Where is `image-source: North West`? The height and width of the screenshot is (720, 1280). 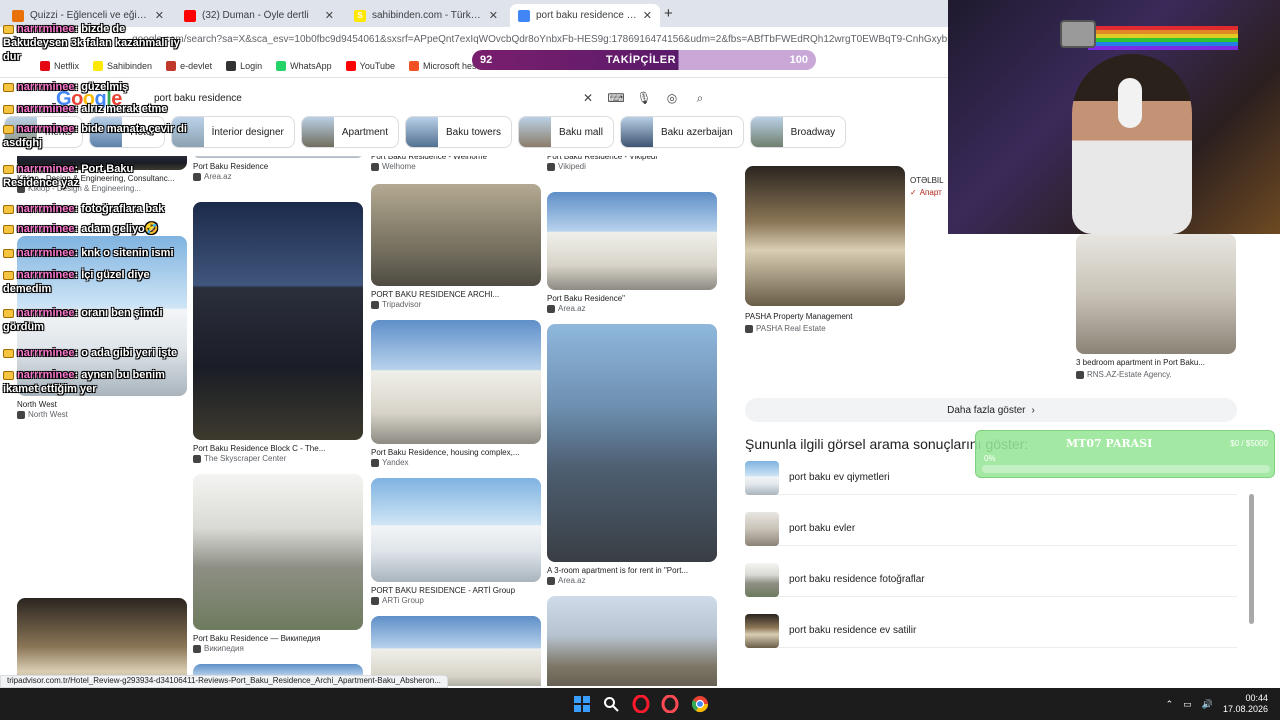 image-source: North West is located at coordinates (42, 414).